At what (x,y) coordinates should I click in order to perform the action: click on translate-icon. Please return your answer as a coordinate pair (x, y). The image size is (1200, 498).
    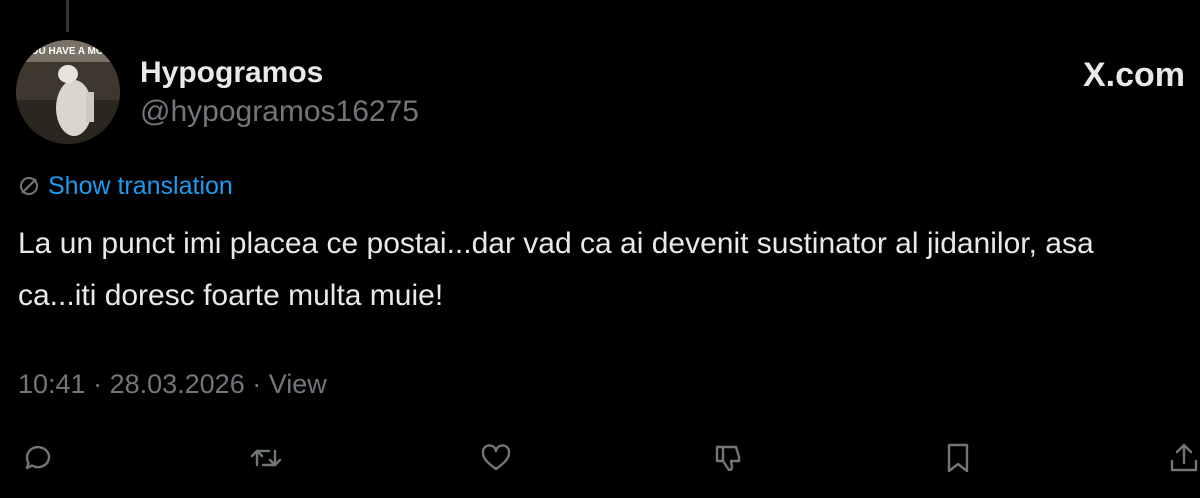
    Looking at the image, I should click on (29, 186).